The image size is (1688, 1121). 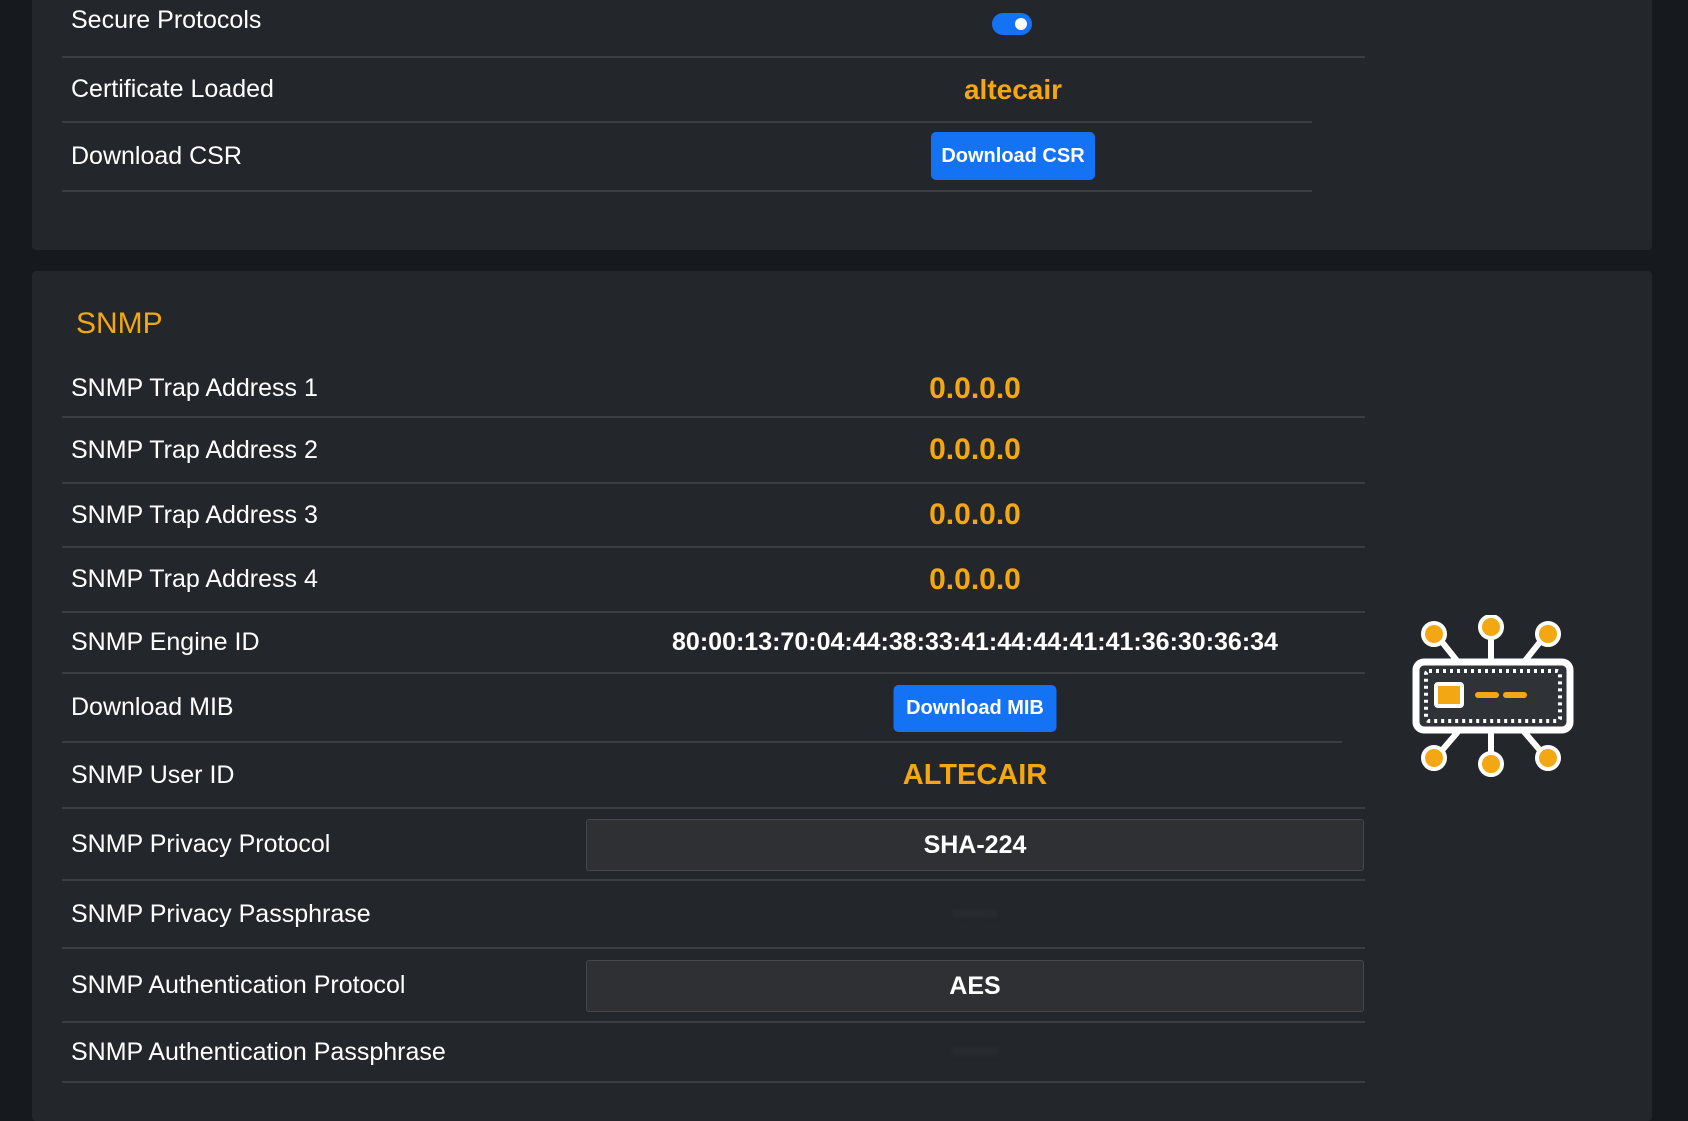 What do you see at coordinates (172, 89) in the screenshot?
I see `certificate-loaded-label: Certificate Loaded` at bounding box center [172, 89].